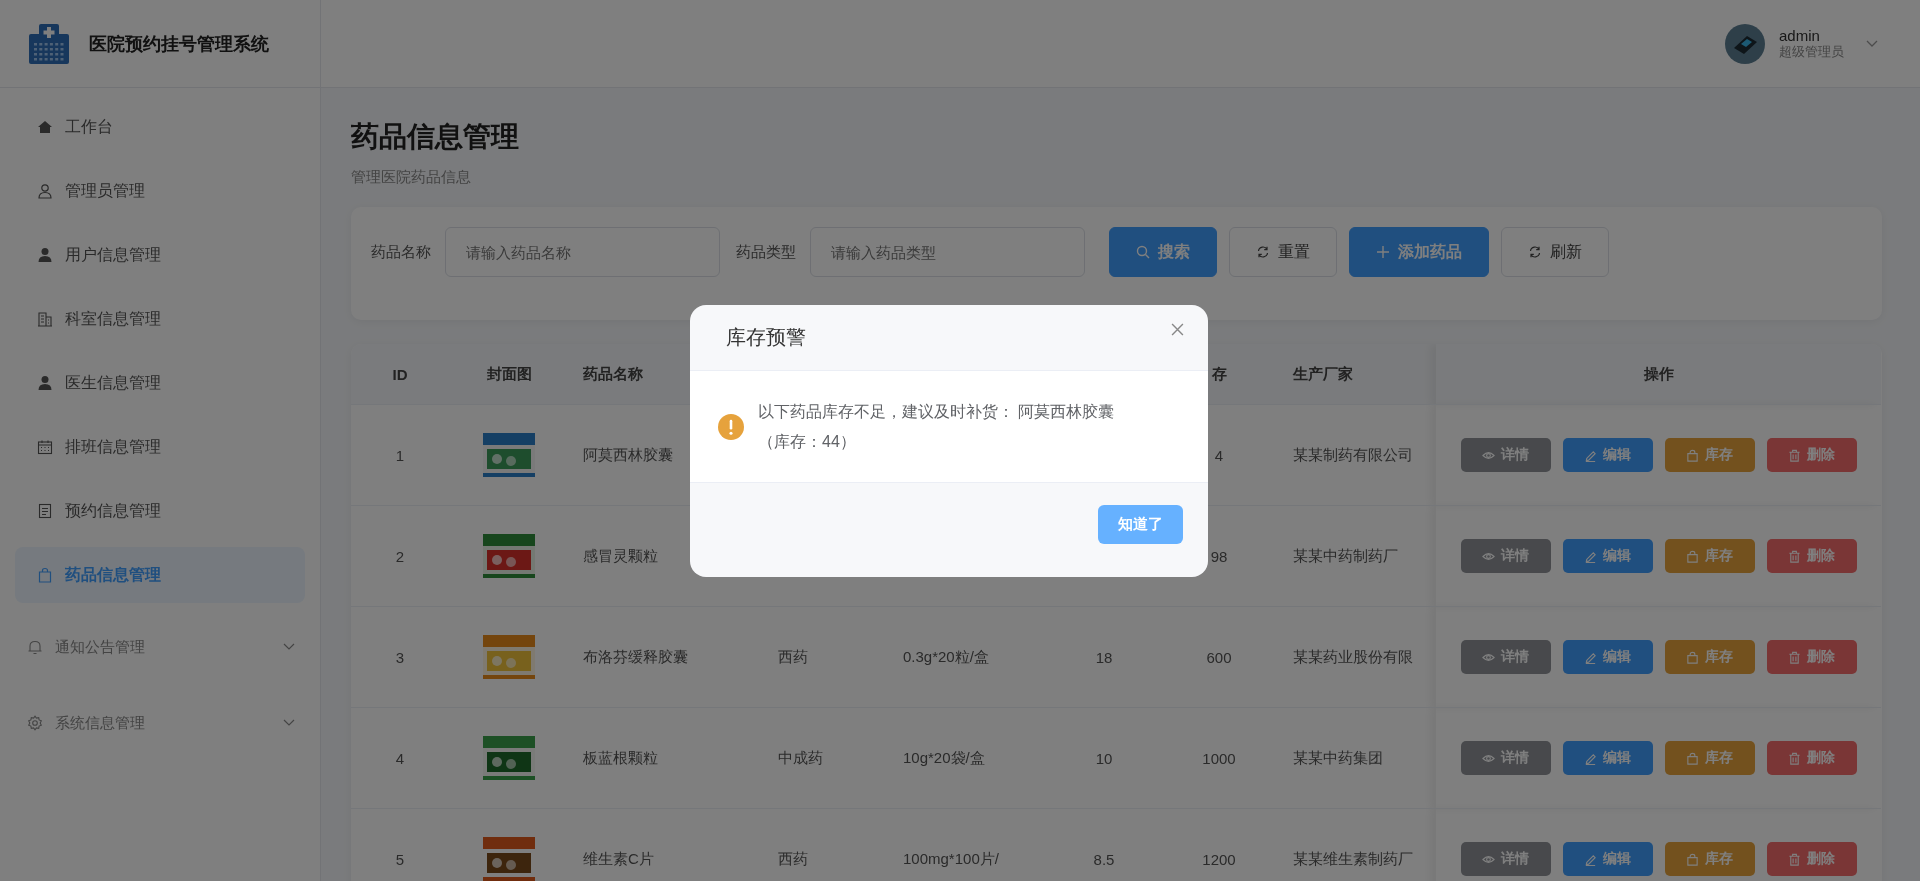  Describe the element at coordinates (1353, 656) in the screenshot. I see `table-cell: 某某药业股份有限` at that location.